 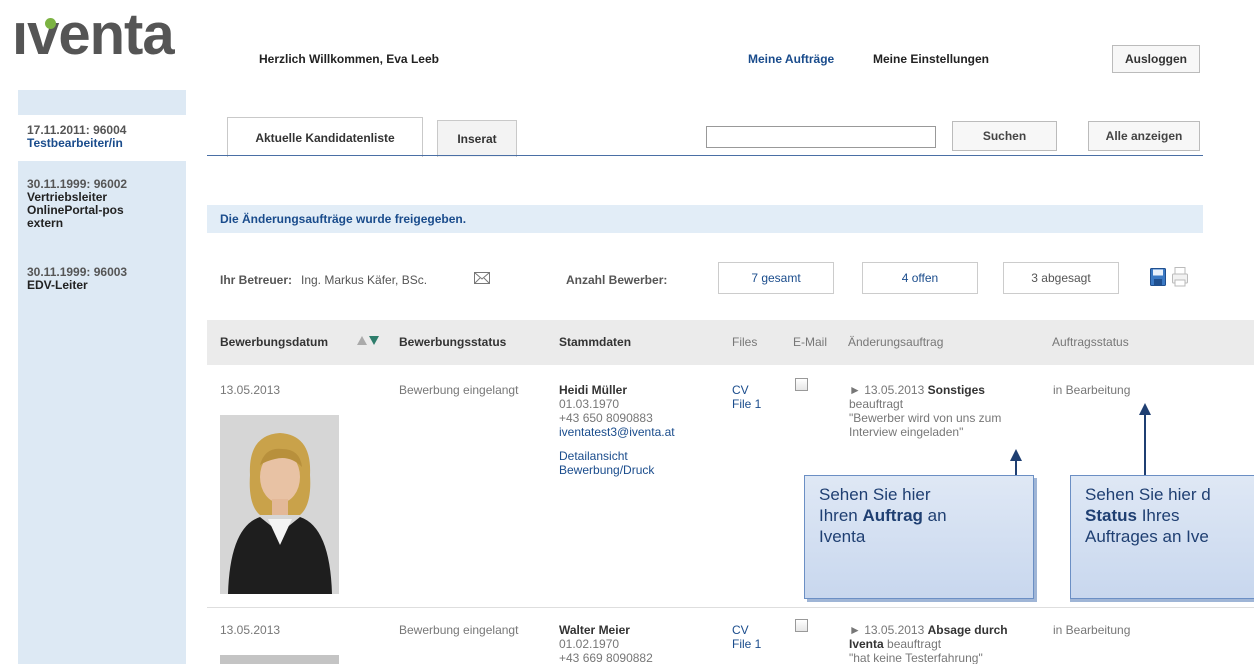 What do you see at coordinates (595, 342) in the screenshot?
I see `th-stammdaten: Stammdaten` at bounding box center [595, 342].